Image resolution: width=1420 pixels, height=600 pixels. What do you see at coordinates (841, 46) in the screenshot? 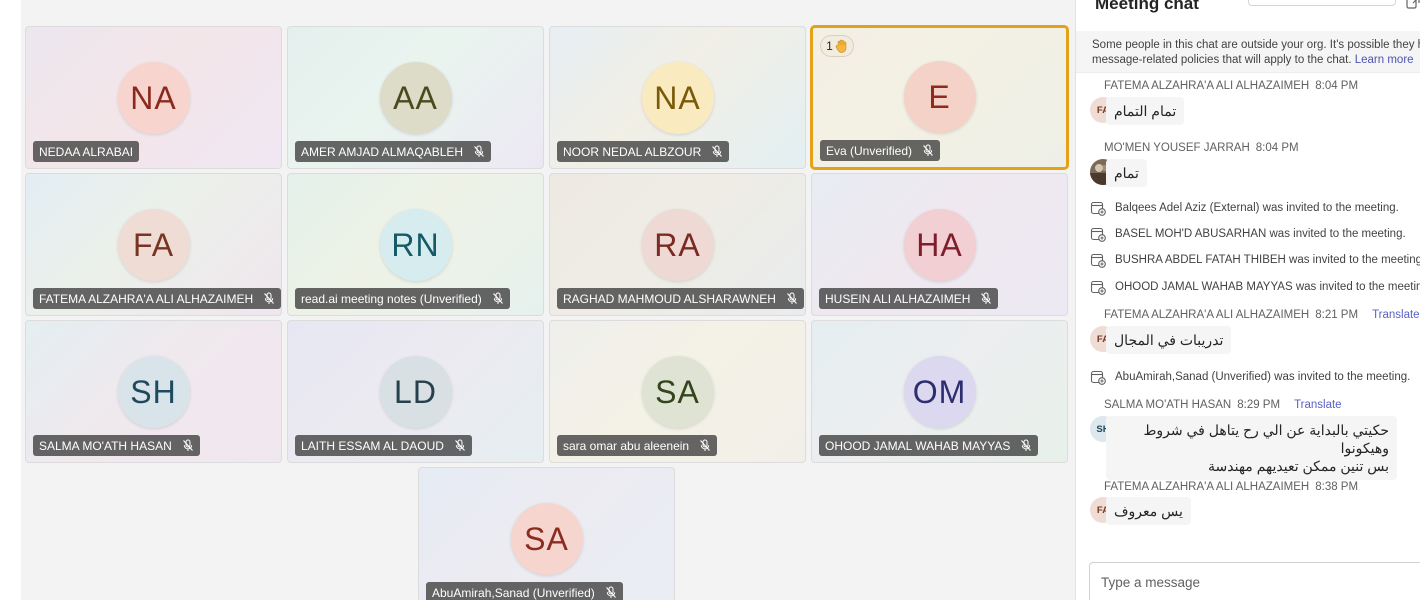
I see `raised-hand-icon` at bounding box center [841, 46].